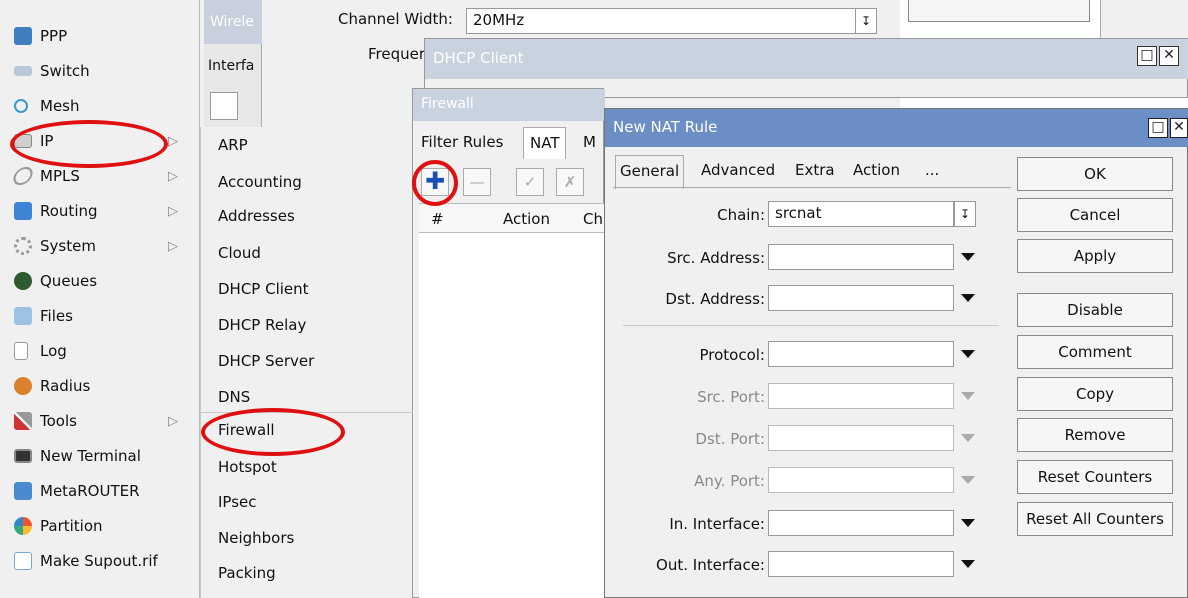 This screenshot has width=1188, height=598. Describe the element at coordinates (861, 480) in the screenshot. I see `any-port-input` at that location.